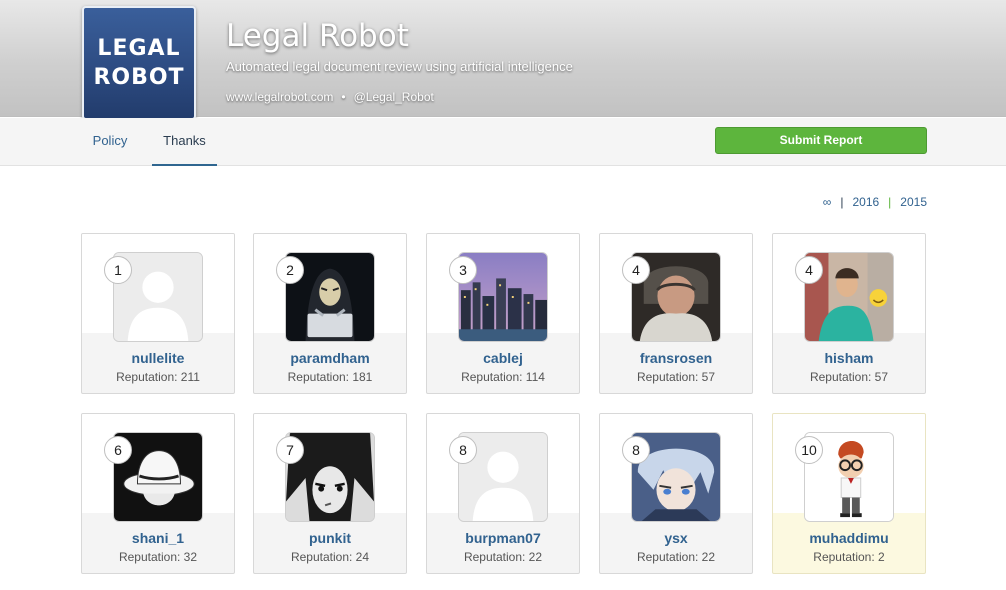 The height and width of the screenshot is (590, 1006). I want to click on hacker-reputation: Reputation: 24, so click(330, 557).